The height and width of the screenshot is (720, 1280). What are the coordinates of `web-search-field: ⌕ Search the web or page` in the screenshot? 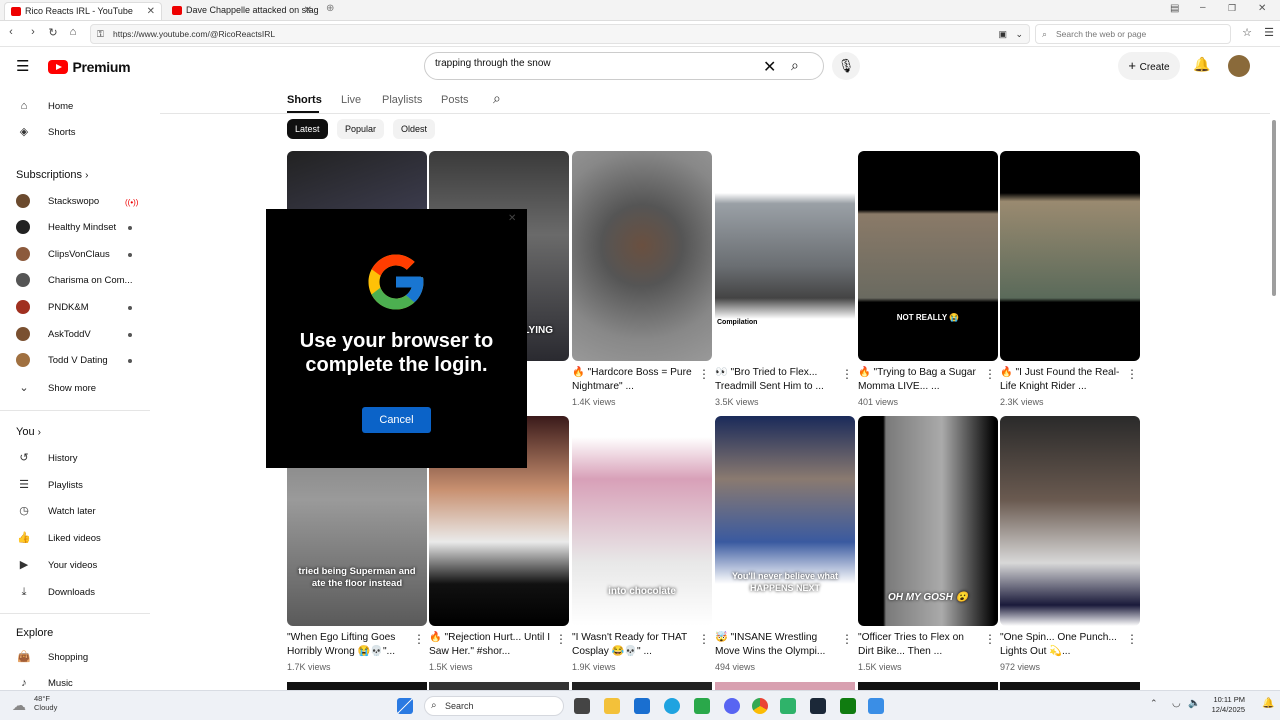 It's located at (1133, 34).